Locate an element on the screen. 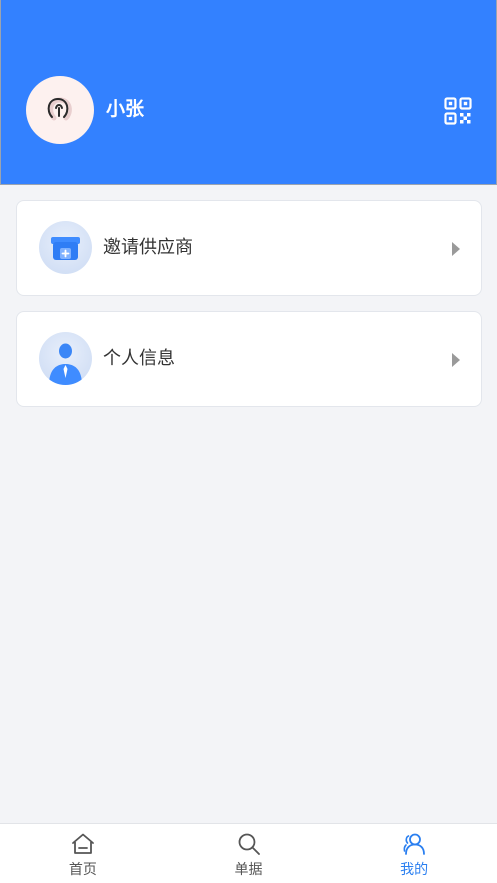  avatar-face-icon is located at coordinates (59, 109).